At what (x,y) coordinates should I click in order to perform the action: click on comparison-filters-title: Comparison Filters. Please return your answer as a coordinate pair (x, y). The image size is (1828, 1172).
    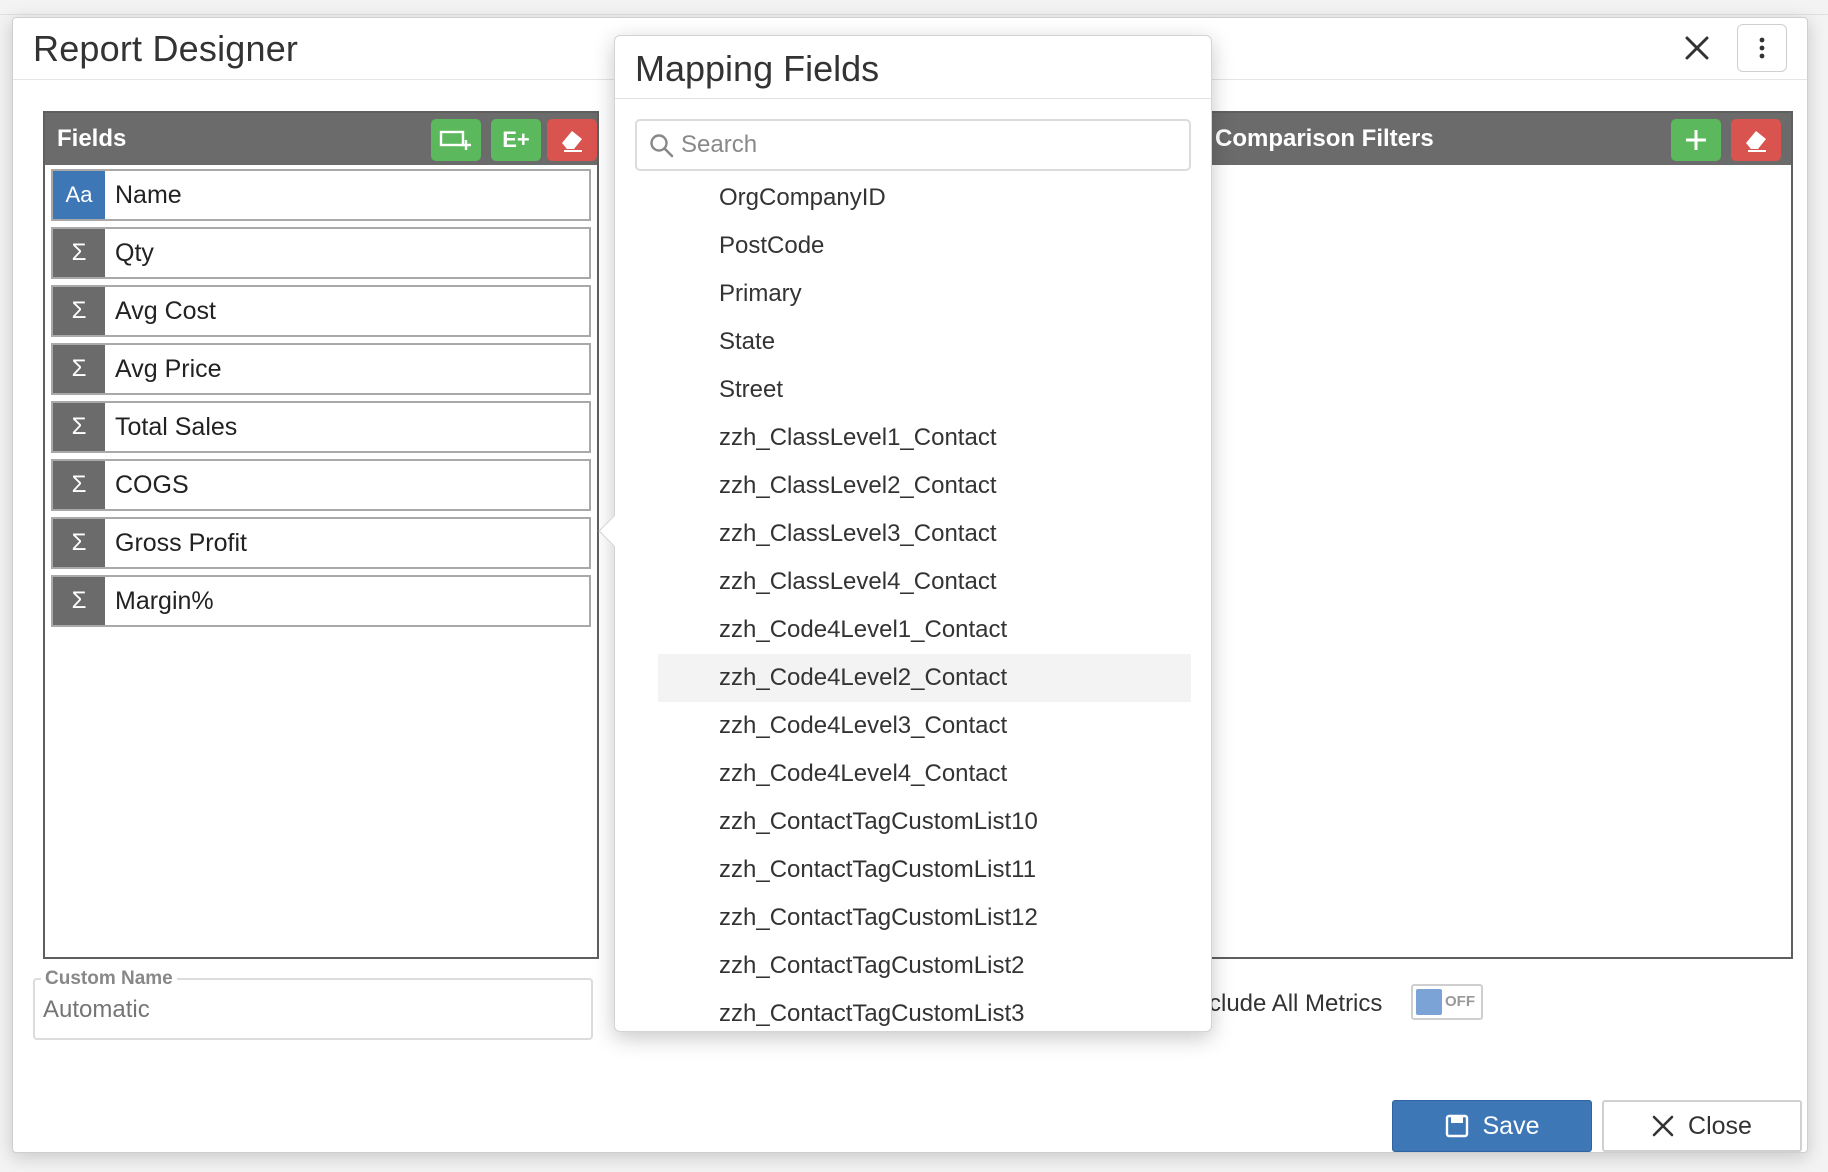
    Looking at the image, I should click on (1324, 138).